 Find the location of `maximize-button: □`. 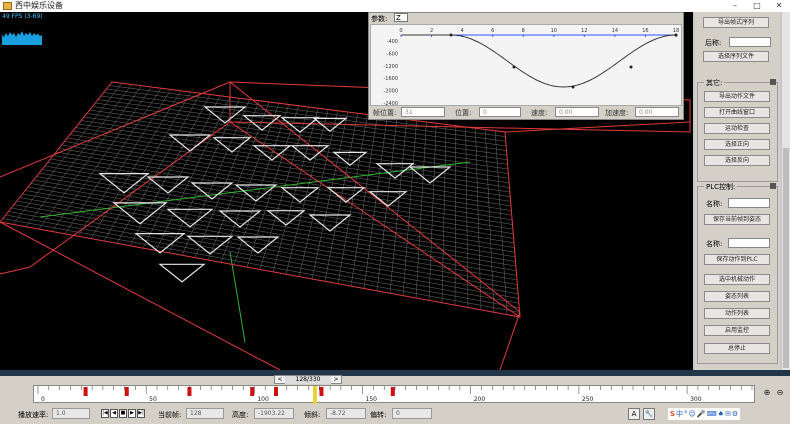

maximize-button: □ is located at coordinates (757, 6).